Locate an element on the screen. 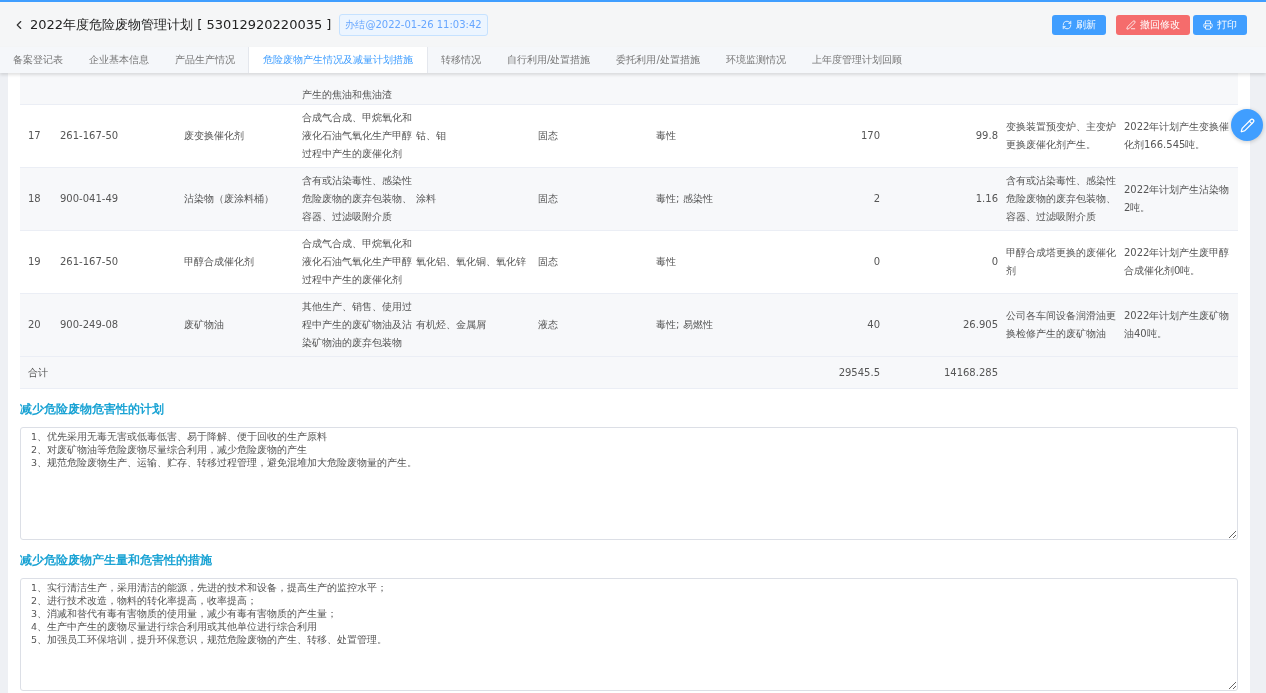 Image resolution: width=1266 pixels, height=693 pixels. tab: 危险废物产生情况及减量计划措施 is located at coordinates (338, 60).